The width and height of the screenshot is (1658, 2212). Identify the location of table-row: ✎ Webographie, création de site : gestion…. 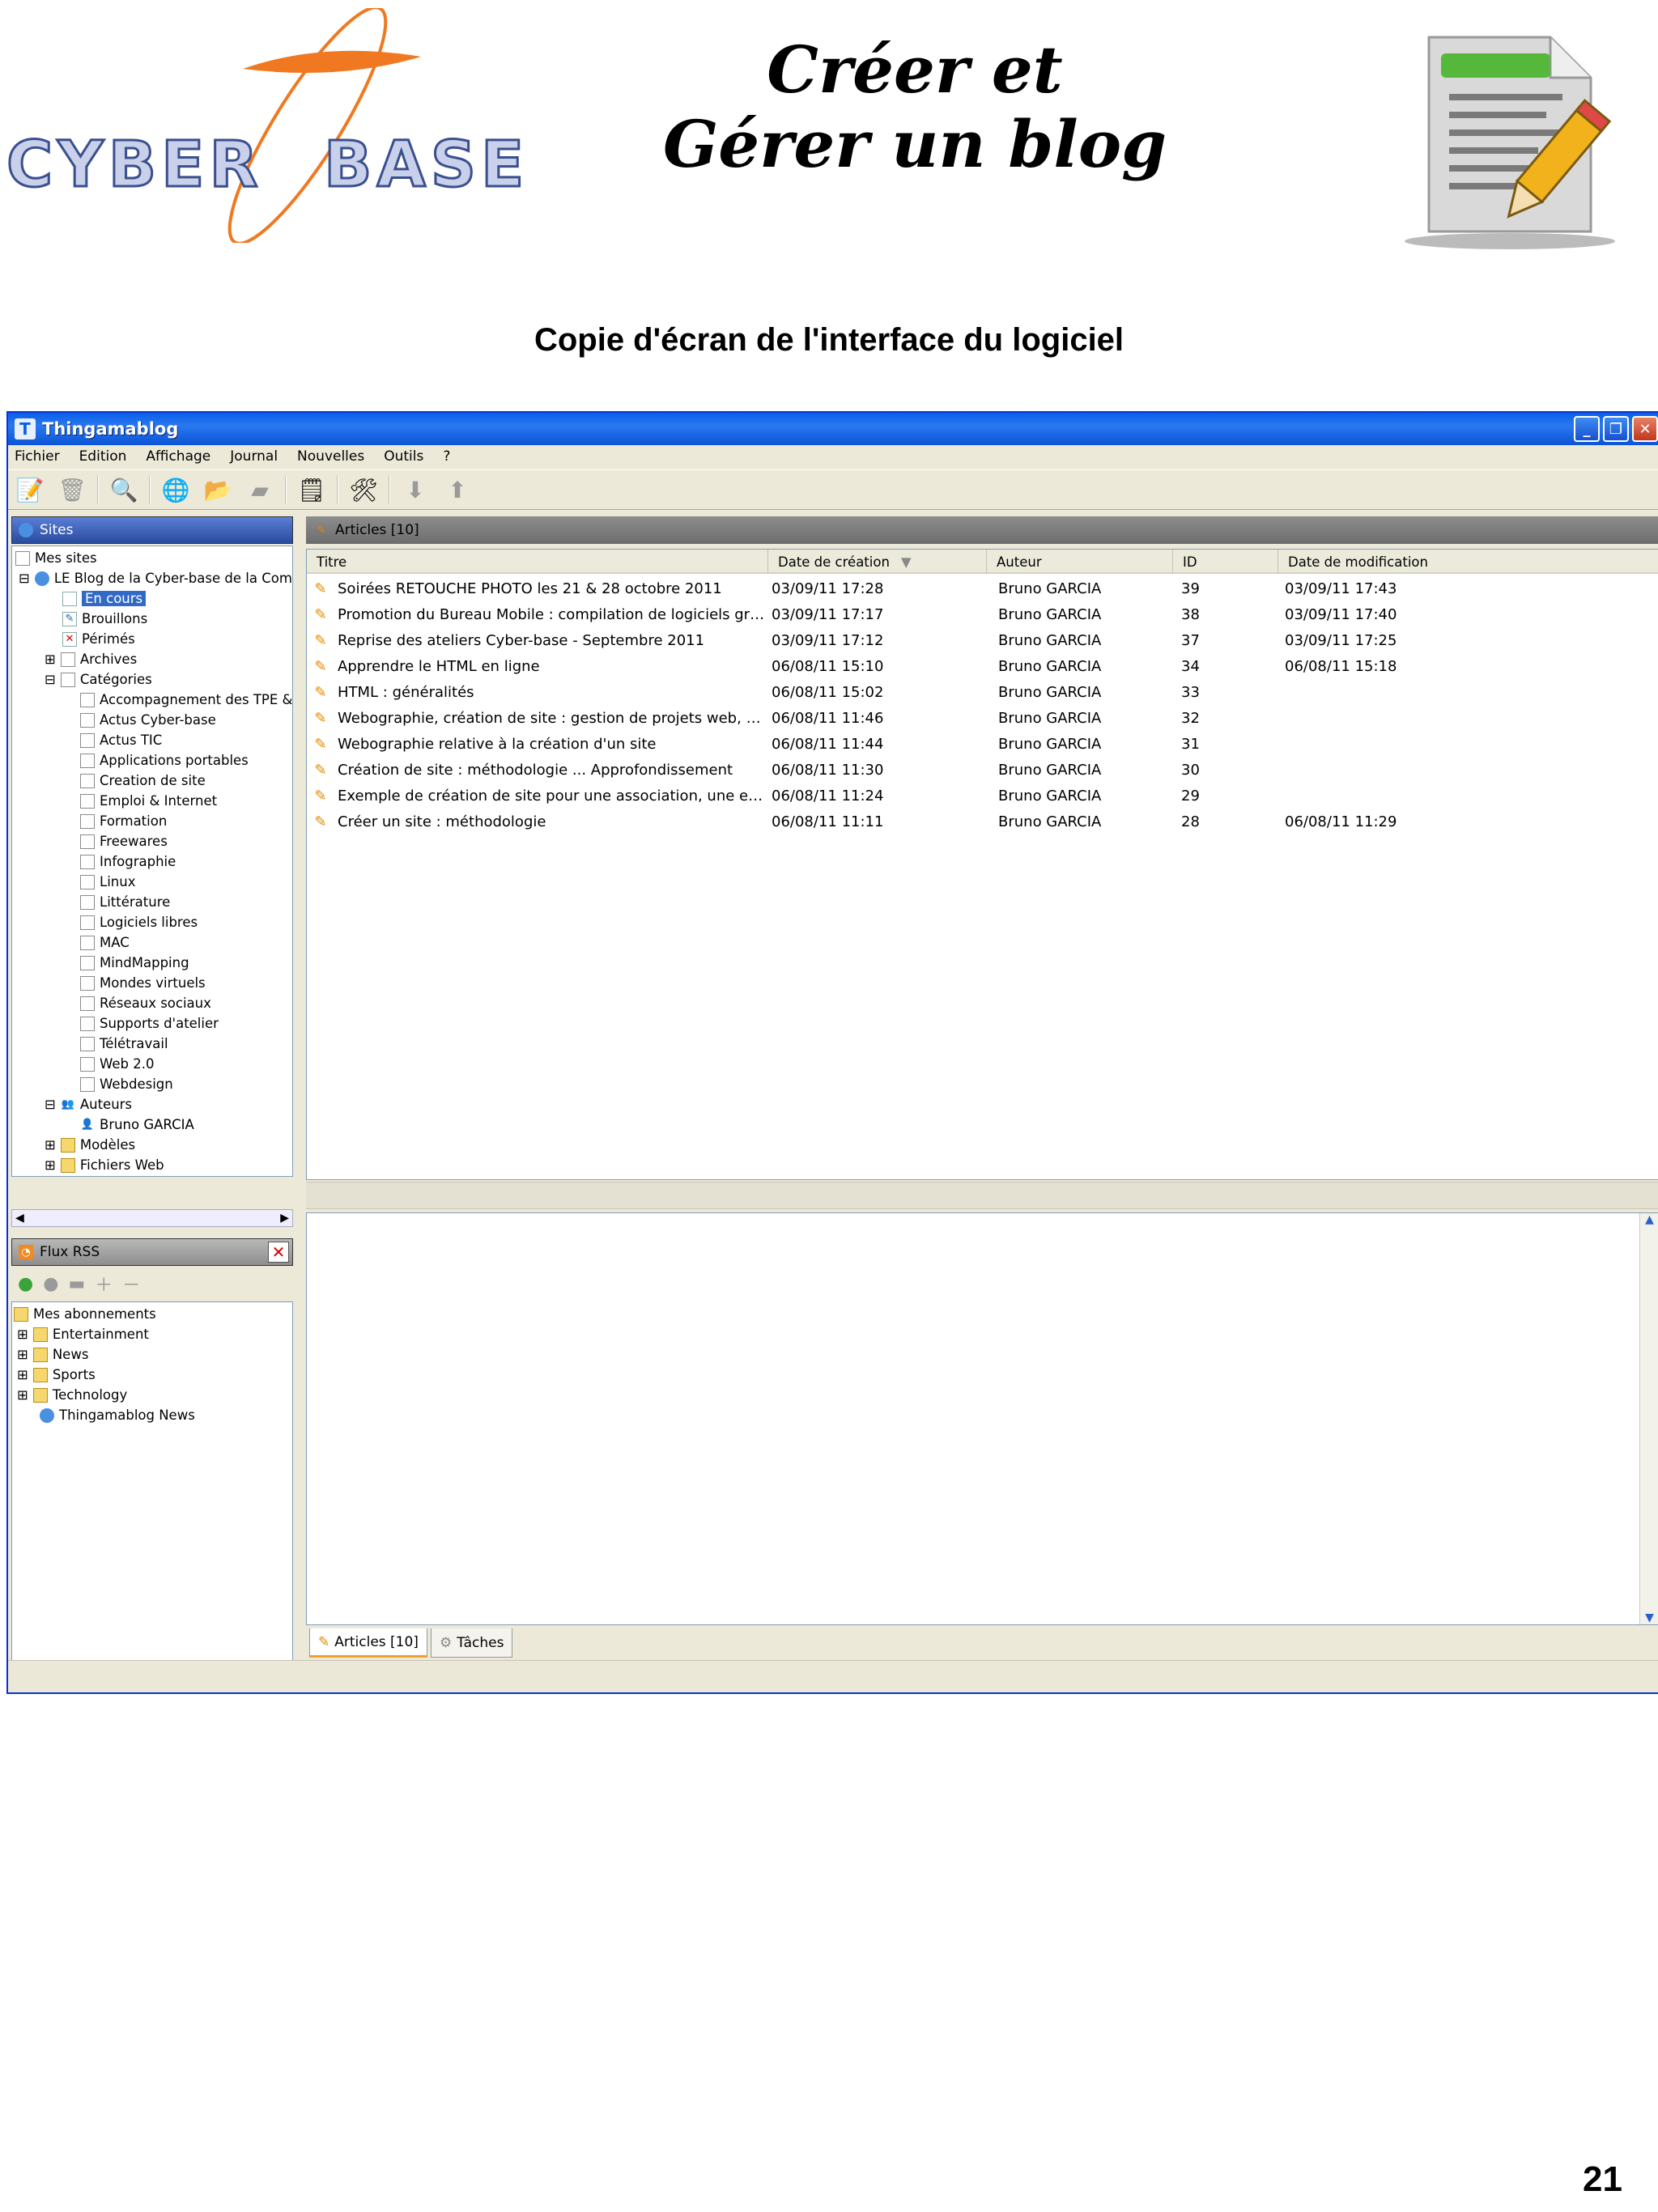
(982, 718).